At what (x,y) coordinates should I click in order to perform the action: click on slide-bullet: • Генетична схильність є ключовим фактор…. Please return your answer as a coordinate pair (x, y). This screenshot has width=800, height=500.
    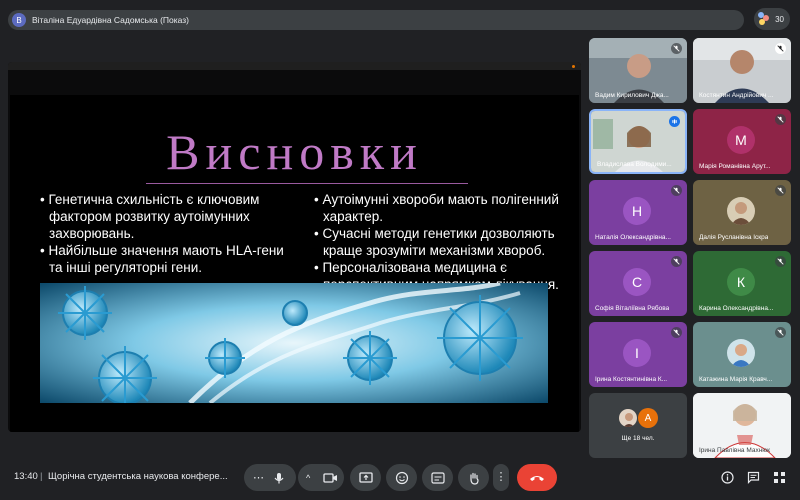
    Looking at the image, I should click on (150, 216).